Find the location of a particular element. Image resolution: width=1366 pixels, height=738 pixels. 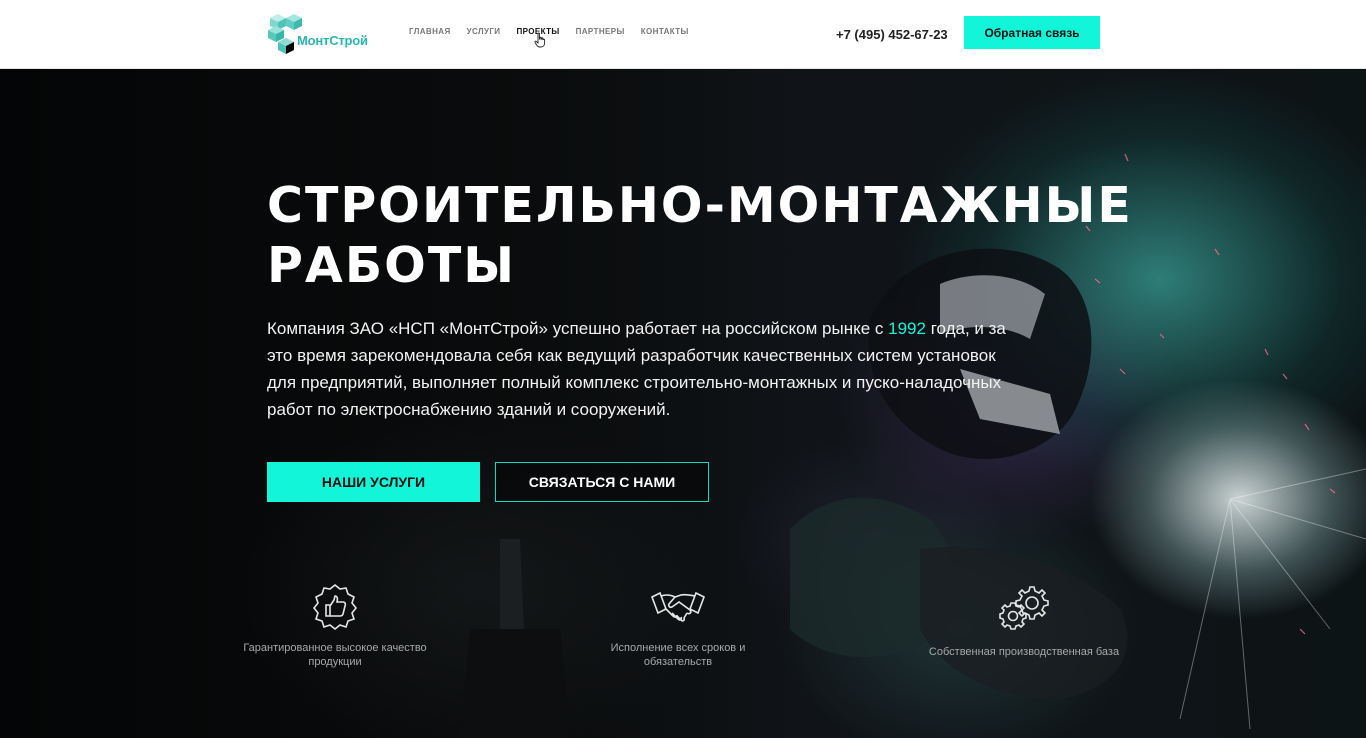

contact-us-button: СВЯЗАТЬСЯ С НАМИ is located at coordinates (602, 482).